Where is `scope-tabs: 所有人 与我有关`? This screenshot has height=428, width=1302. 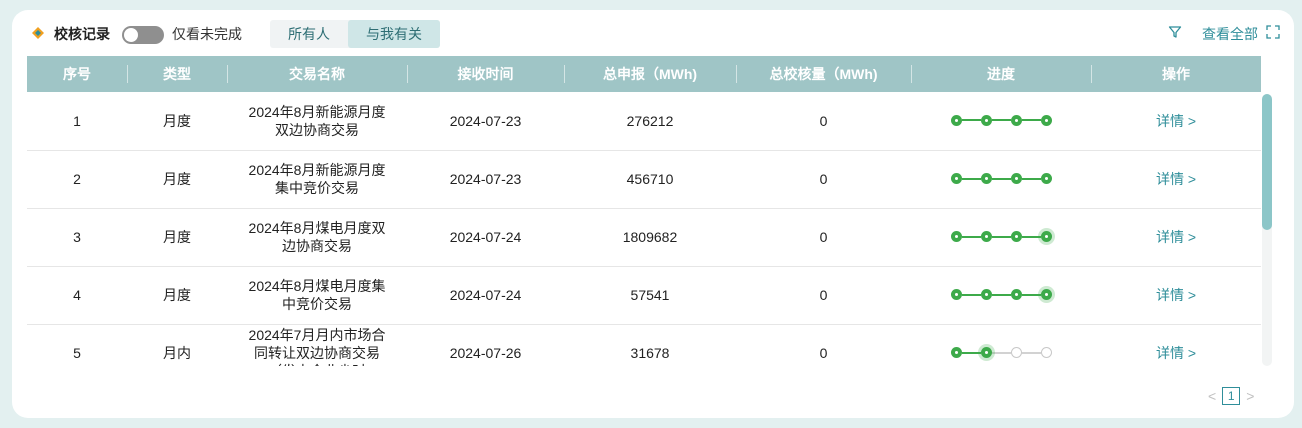
scope-tabs: 所有人 与我有关 is located at coordinates (355, 34).